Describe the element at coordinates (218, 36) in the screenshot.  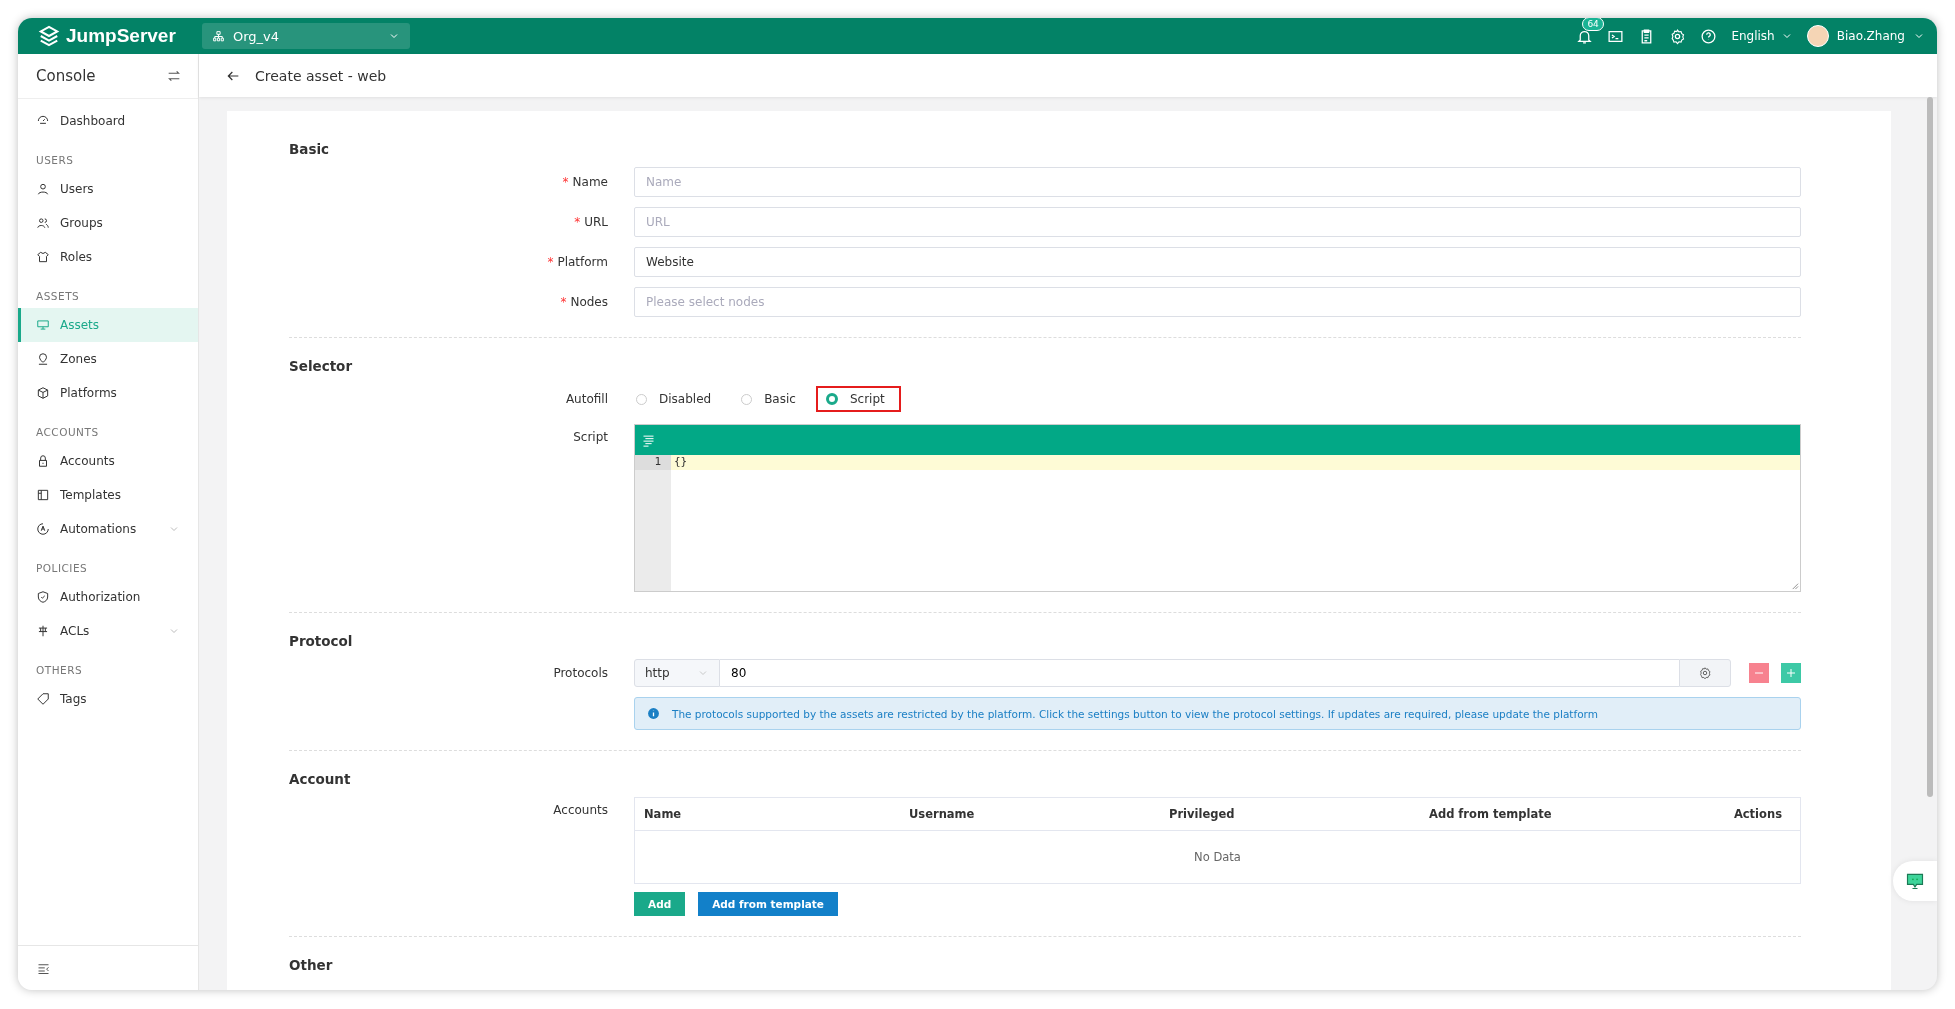
I see `org-tree-icon` at that location.